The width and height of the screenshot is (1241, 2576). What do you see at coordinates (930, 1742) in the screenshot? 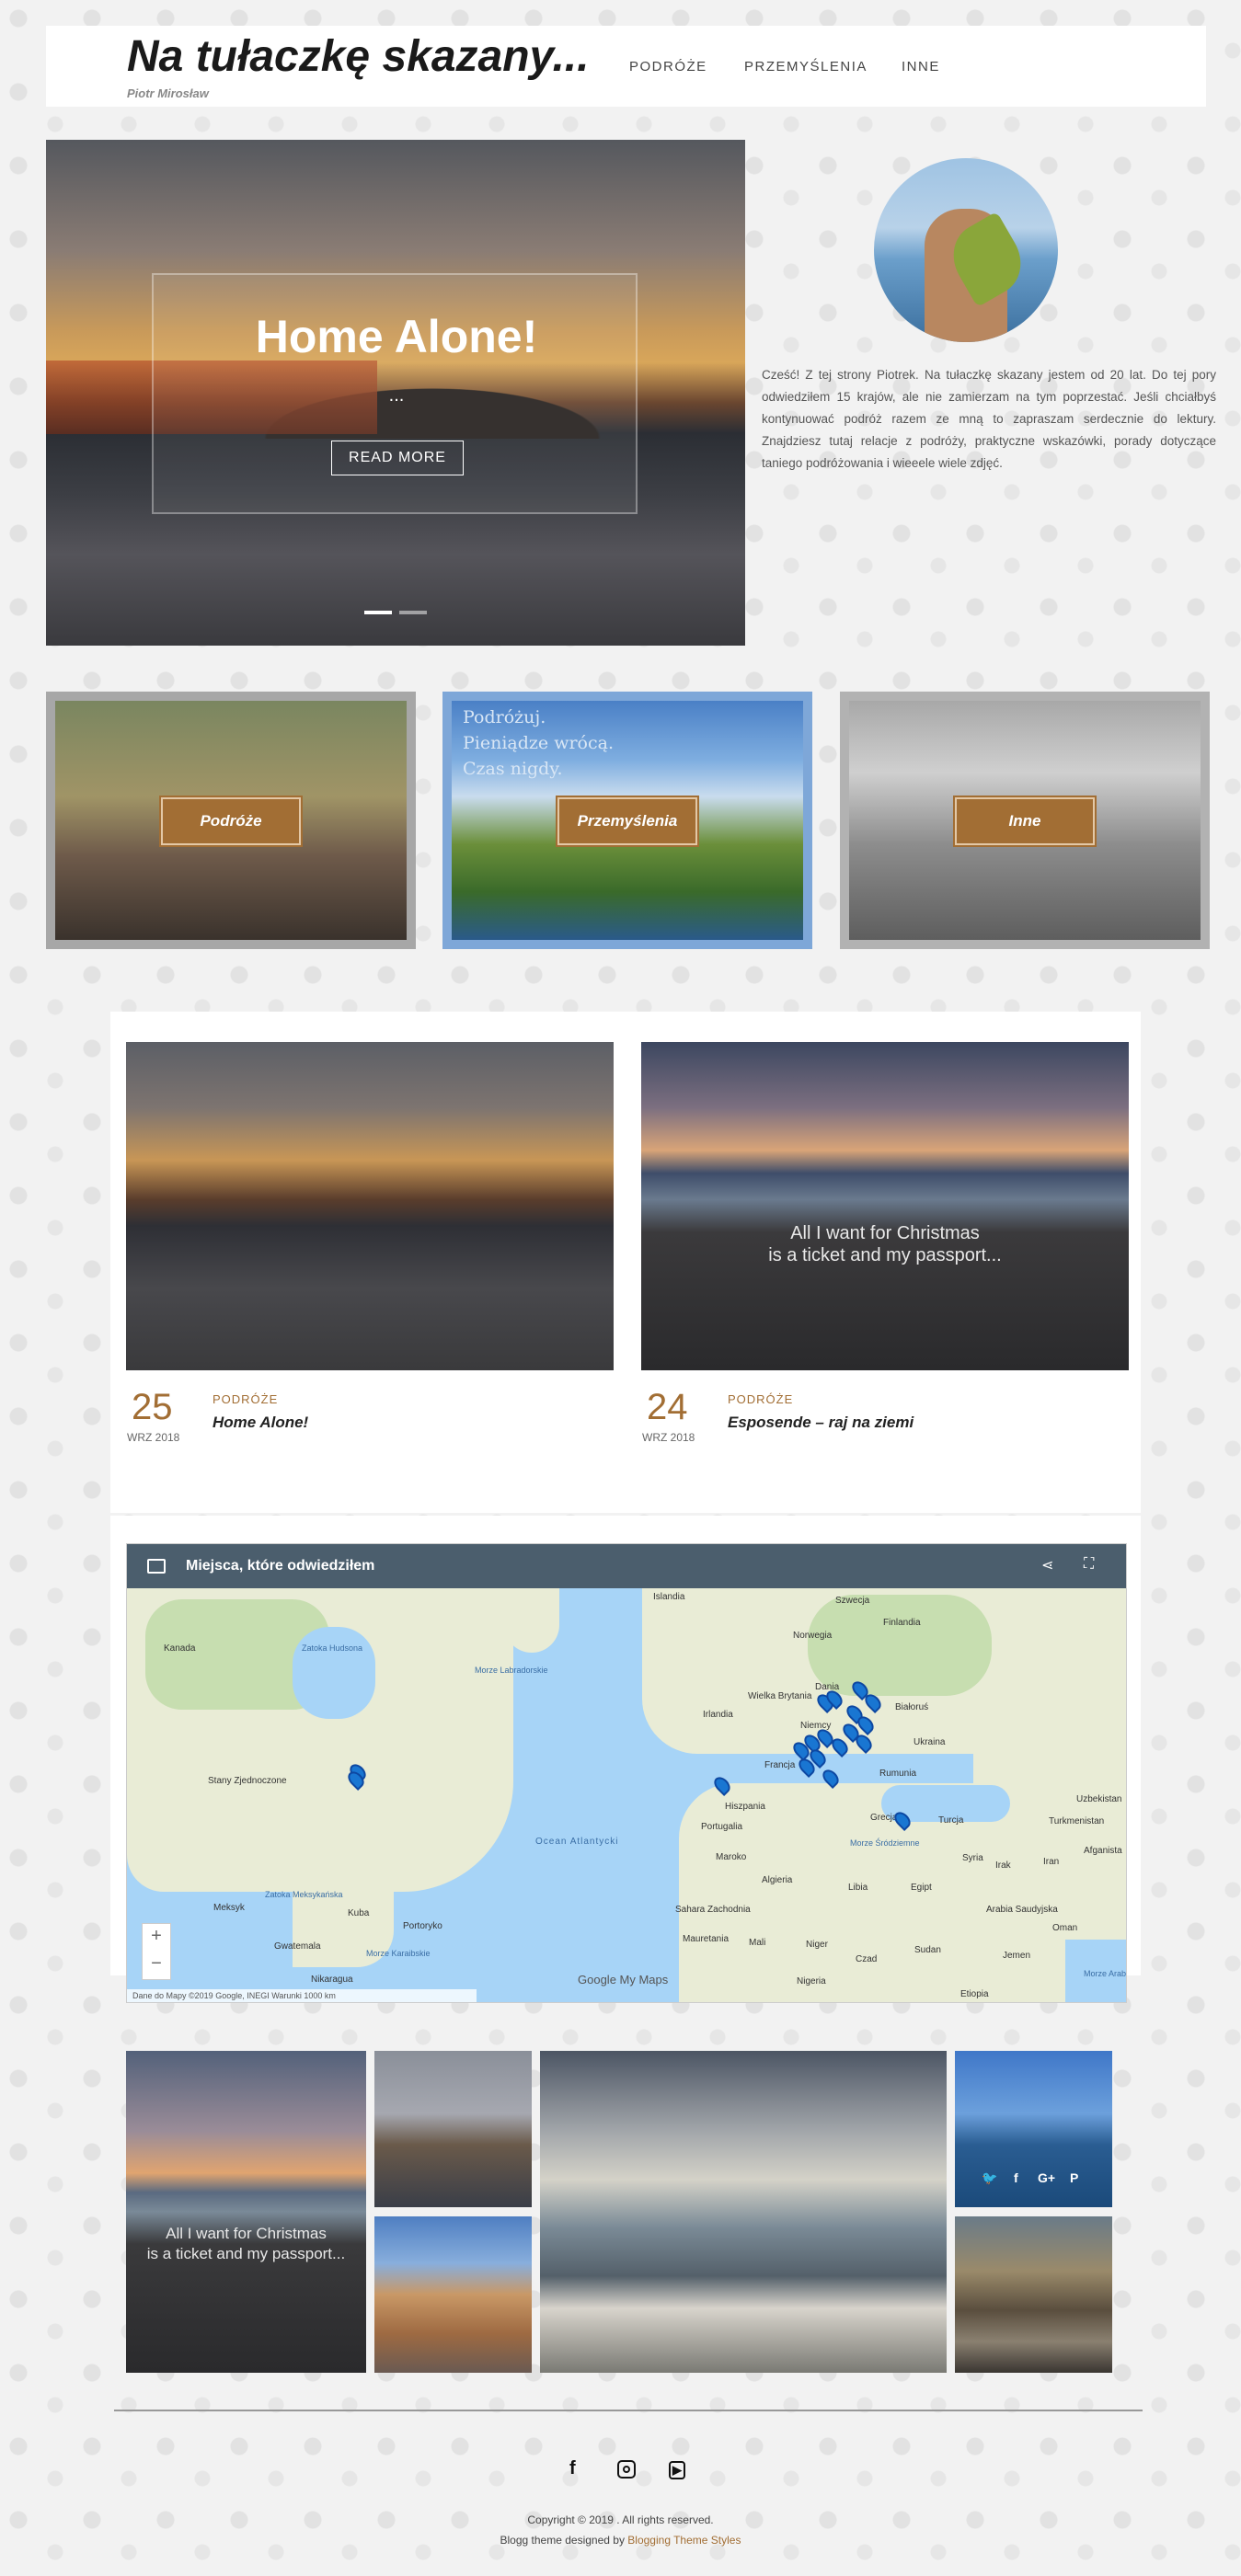
I see `map-label: Ukraina` at bounding box center [930, 1742].